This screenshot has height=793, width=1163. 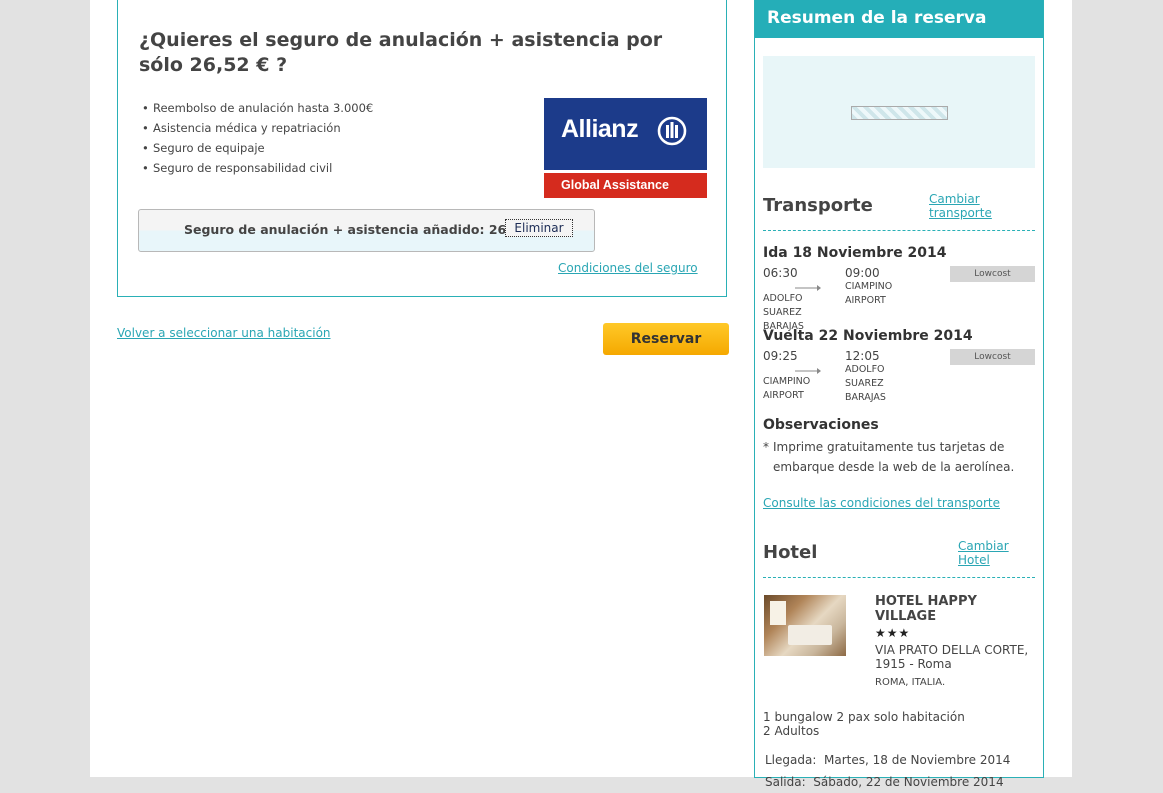 I want to click on return-arrival-airport: ADOLFO SUAREZ BARAJAS, so click(x=865, y=383).